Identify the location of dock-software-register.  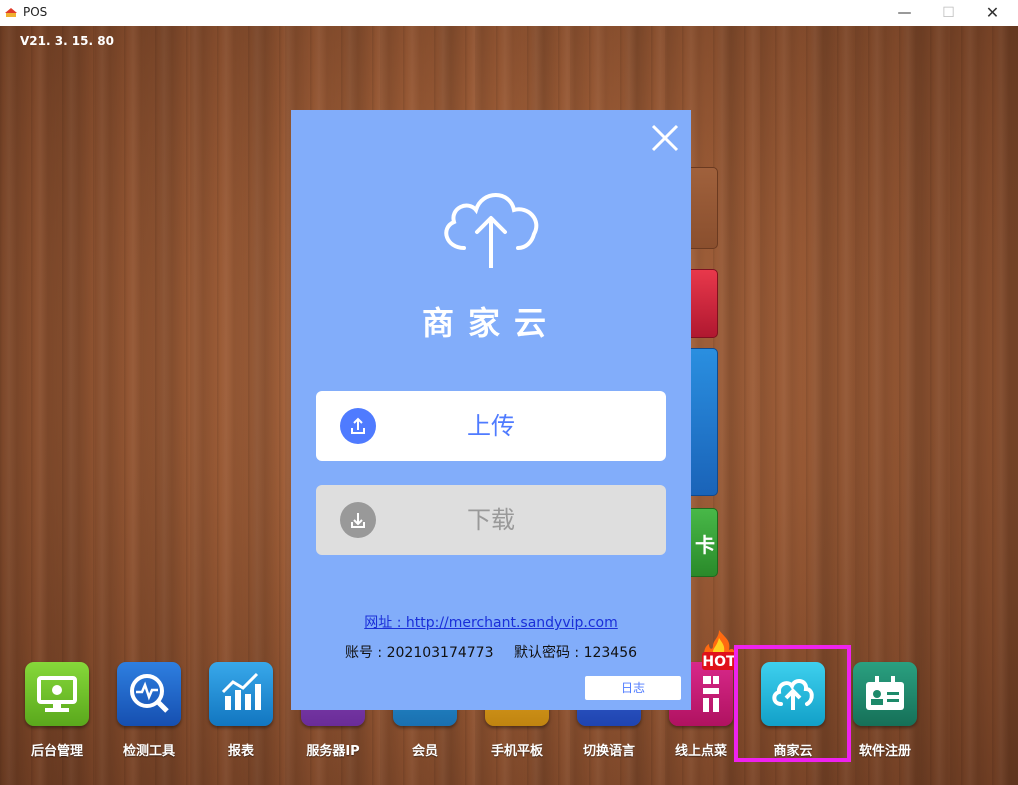
(885, 694).